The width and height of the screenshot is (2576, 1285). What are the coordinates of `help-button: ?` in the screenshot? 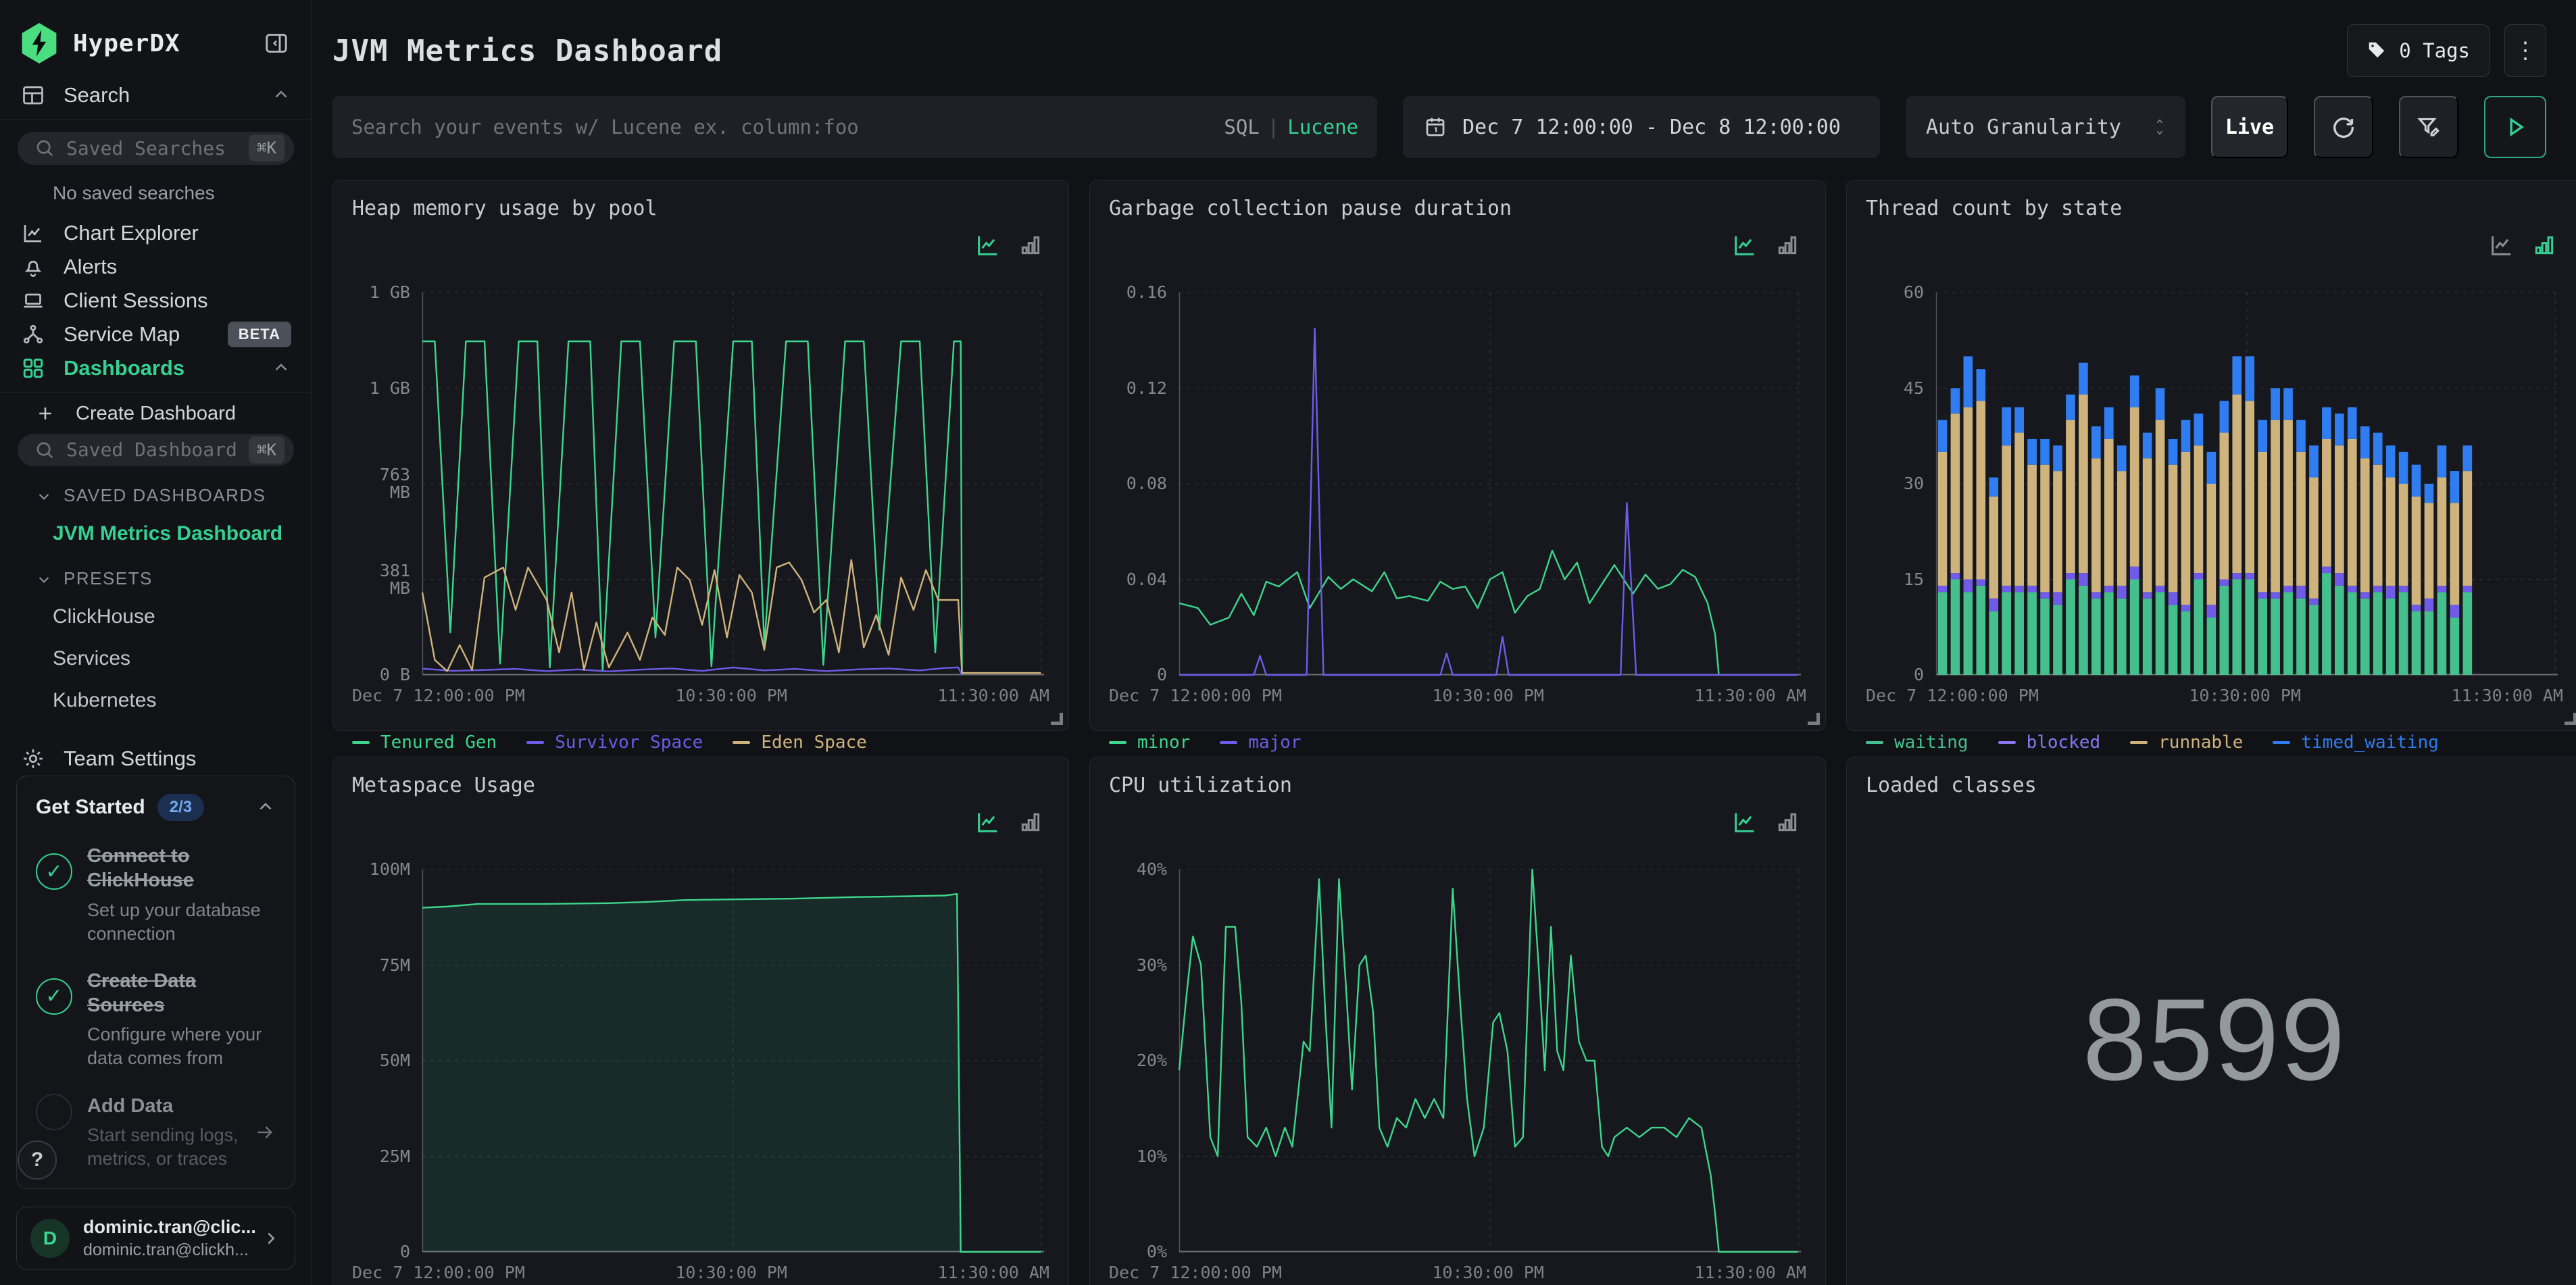 It's located at (38, 1160).